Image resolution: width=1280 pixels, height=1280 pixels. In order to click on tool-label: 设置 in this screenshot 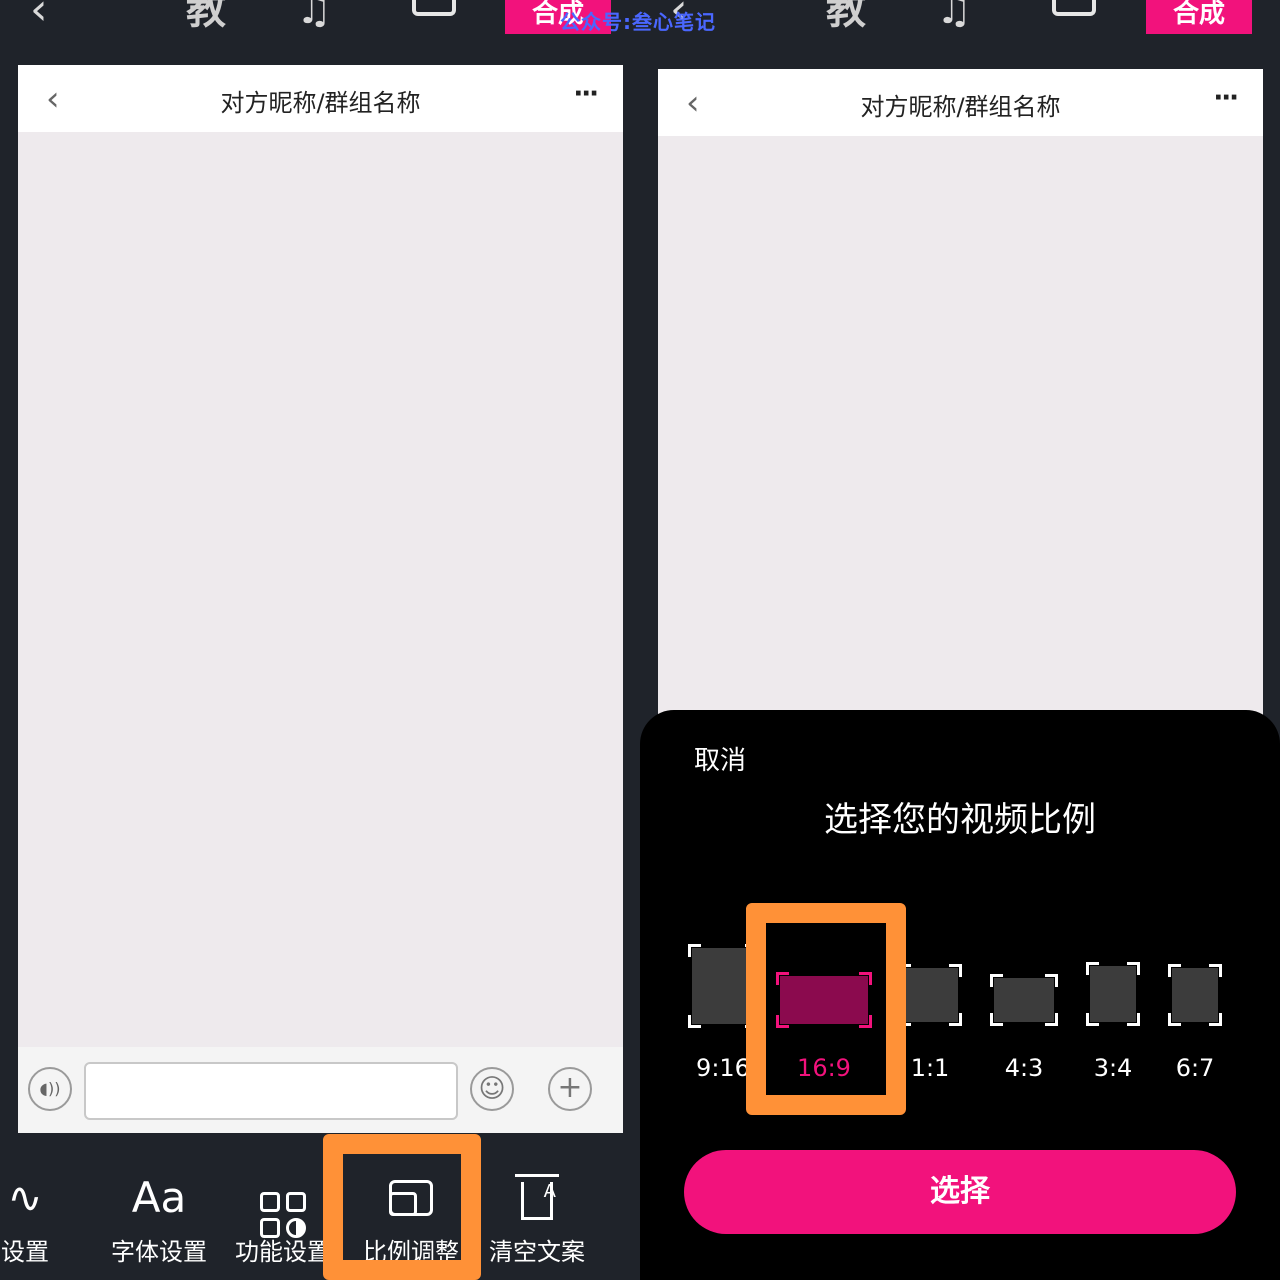, I will do `click(25, 1252)`.